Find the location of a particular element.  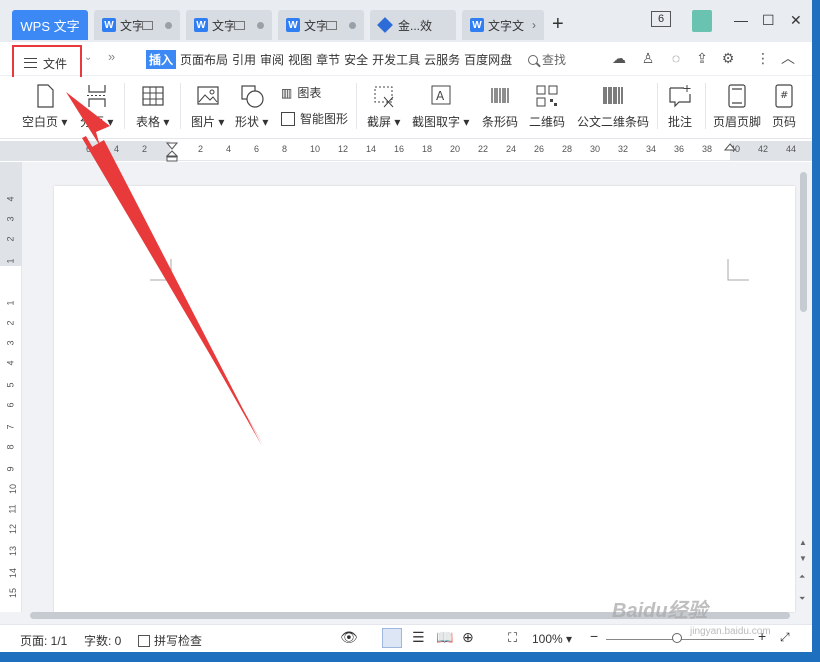

menu-tab-reference: 引用 is located at coordinates (244, 59).